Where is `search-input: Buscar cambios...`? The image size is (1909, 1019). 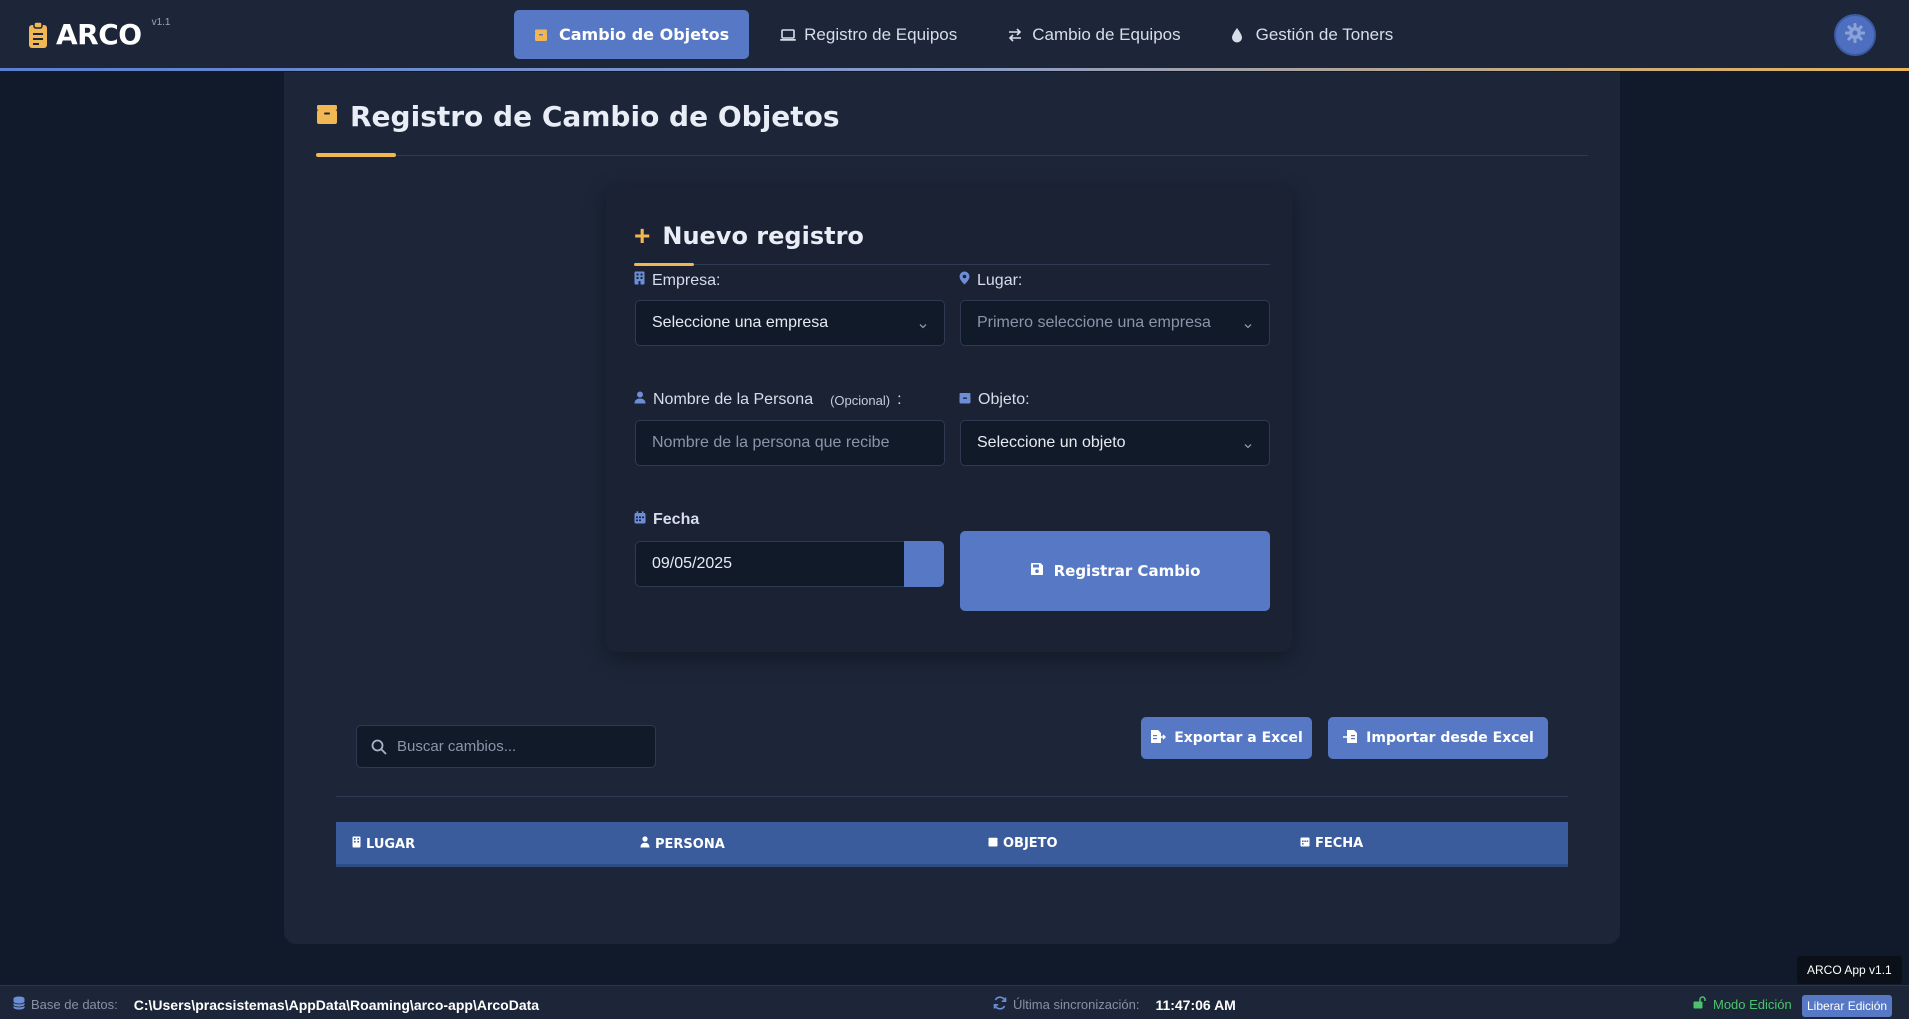
search-input: Buscar cambios... is located at coordinates (506, 746).